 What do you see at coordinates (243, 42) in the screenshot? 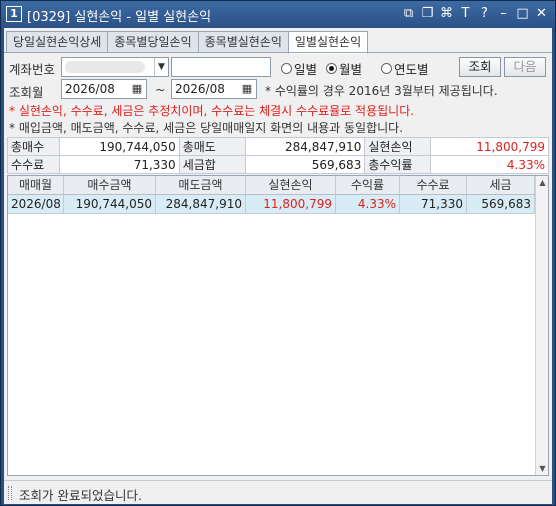
I see `tab-stock-realized-pnl: 종목별실현손익` at bounding box center [243, 42].